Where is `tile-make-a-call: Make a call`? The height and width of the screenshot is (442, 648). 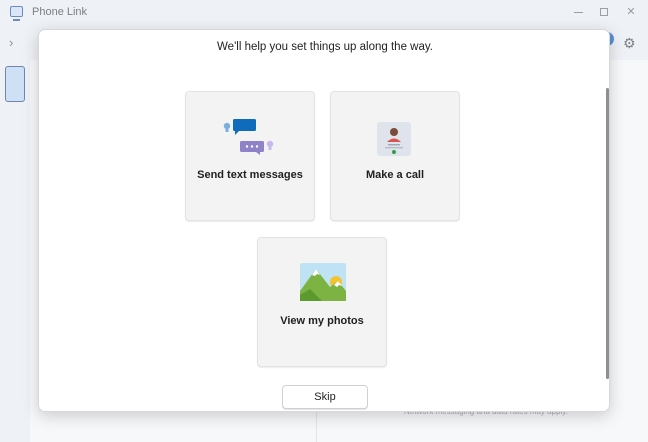
tile-make-a-call: Make a call is located at coordinates (395, 156).